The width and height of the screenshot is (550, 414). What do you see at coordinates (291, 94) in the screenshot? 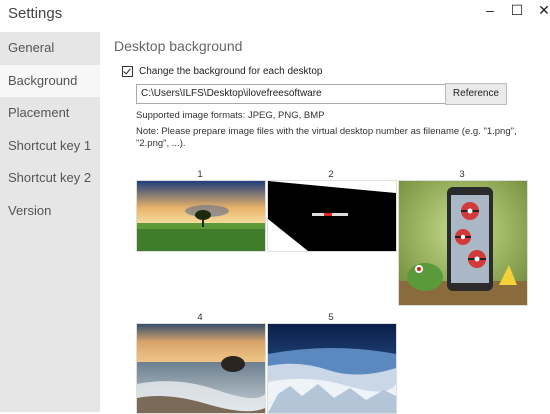
I see `folder-path-input: C:\Users\ILFS\Desktop\ilovefreesoftware` at bounding box center [291, 94].